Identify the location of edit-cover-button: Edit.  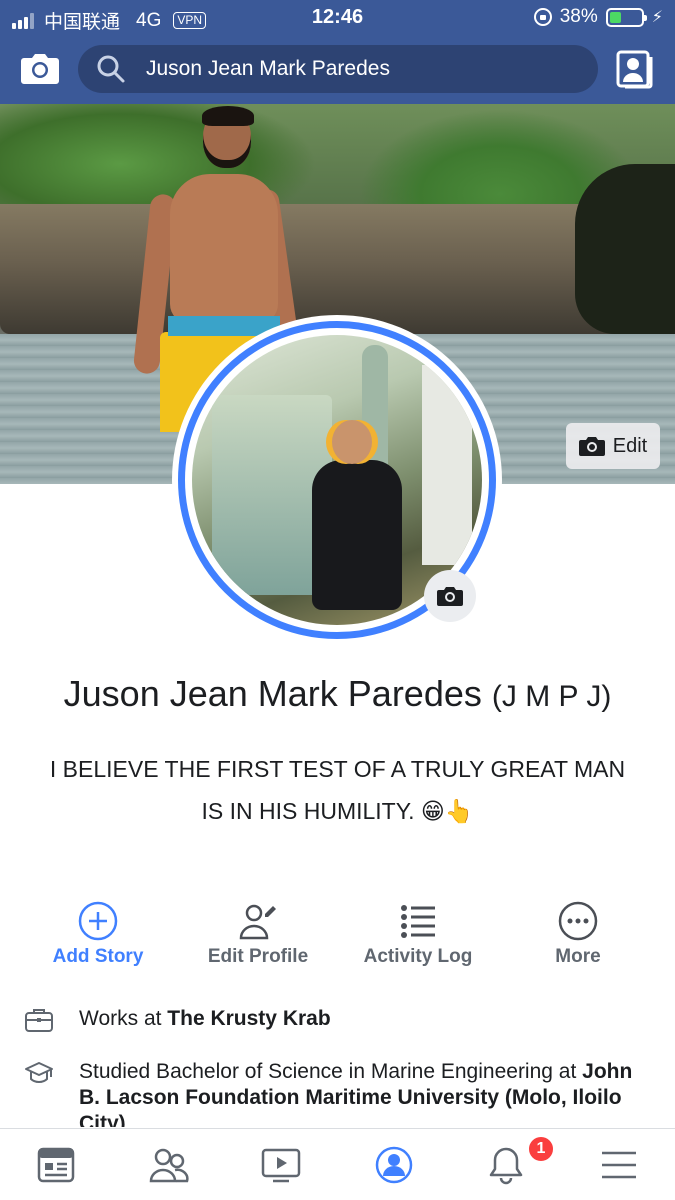
(613, 446).